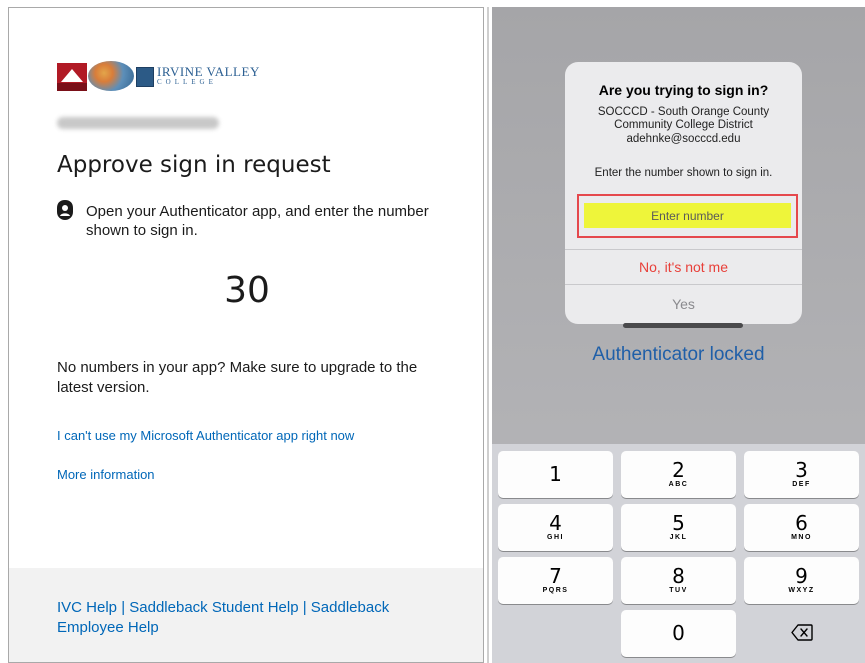 This screenshot has width=865, height=663. Describe the element at coordinates (801, 470) in the screenshot. I see `key-digit: 3` at that location.